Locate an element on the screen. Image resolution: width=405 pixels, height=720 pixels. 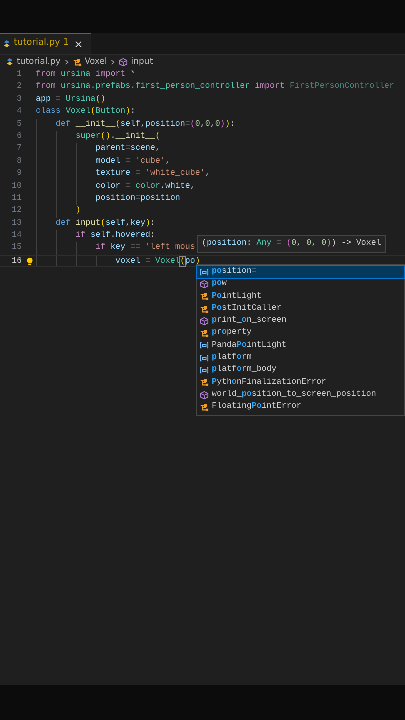
suggestion-item: property is located at coordinates (300, 333).